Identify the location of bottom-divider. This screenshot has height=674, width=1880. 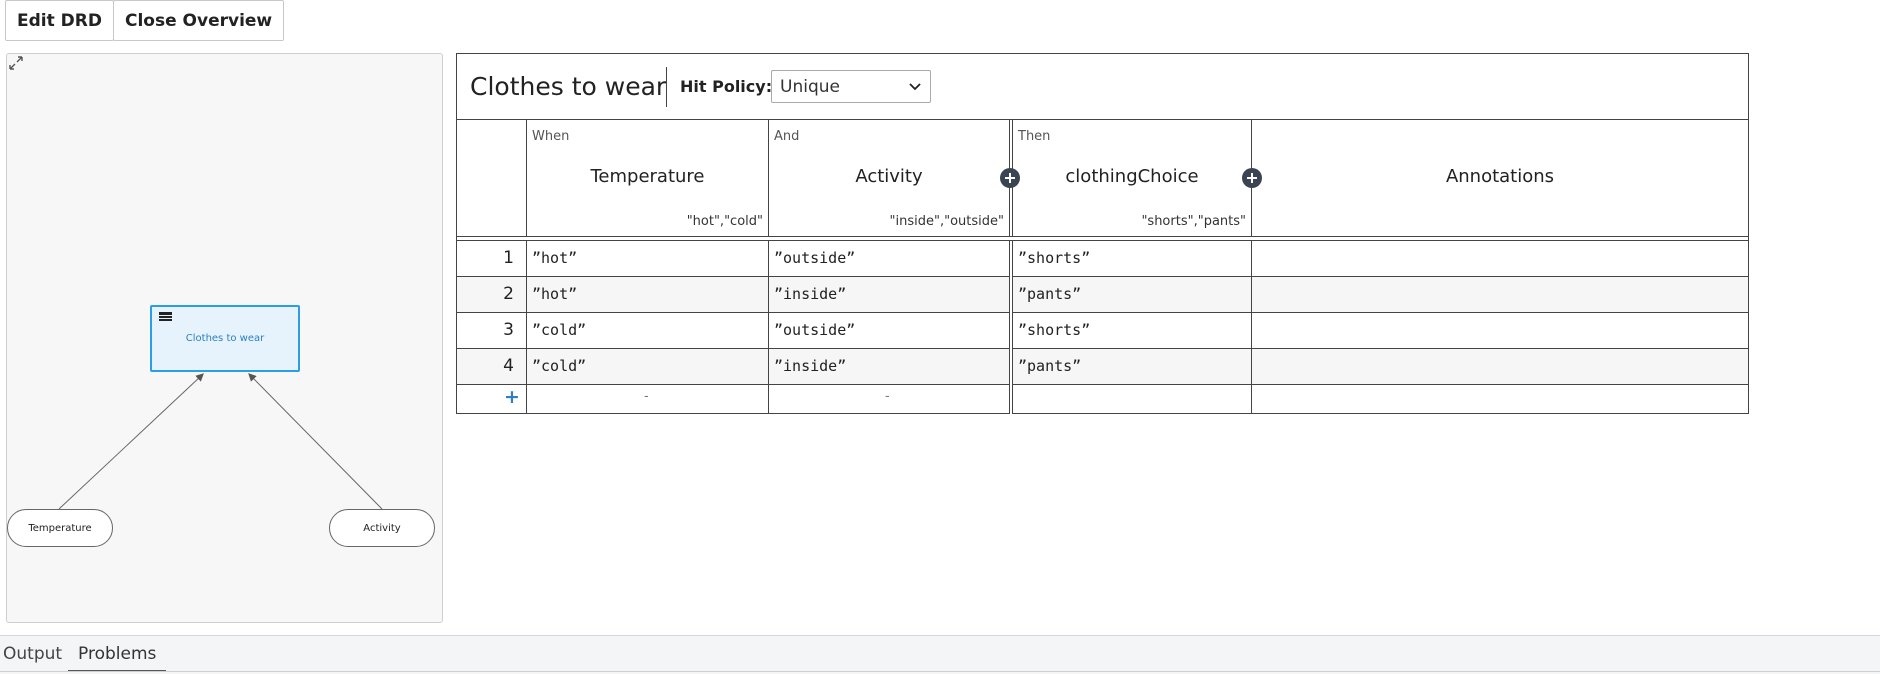
(940, 671).